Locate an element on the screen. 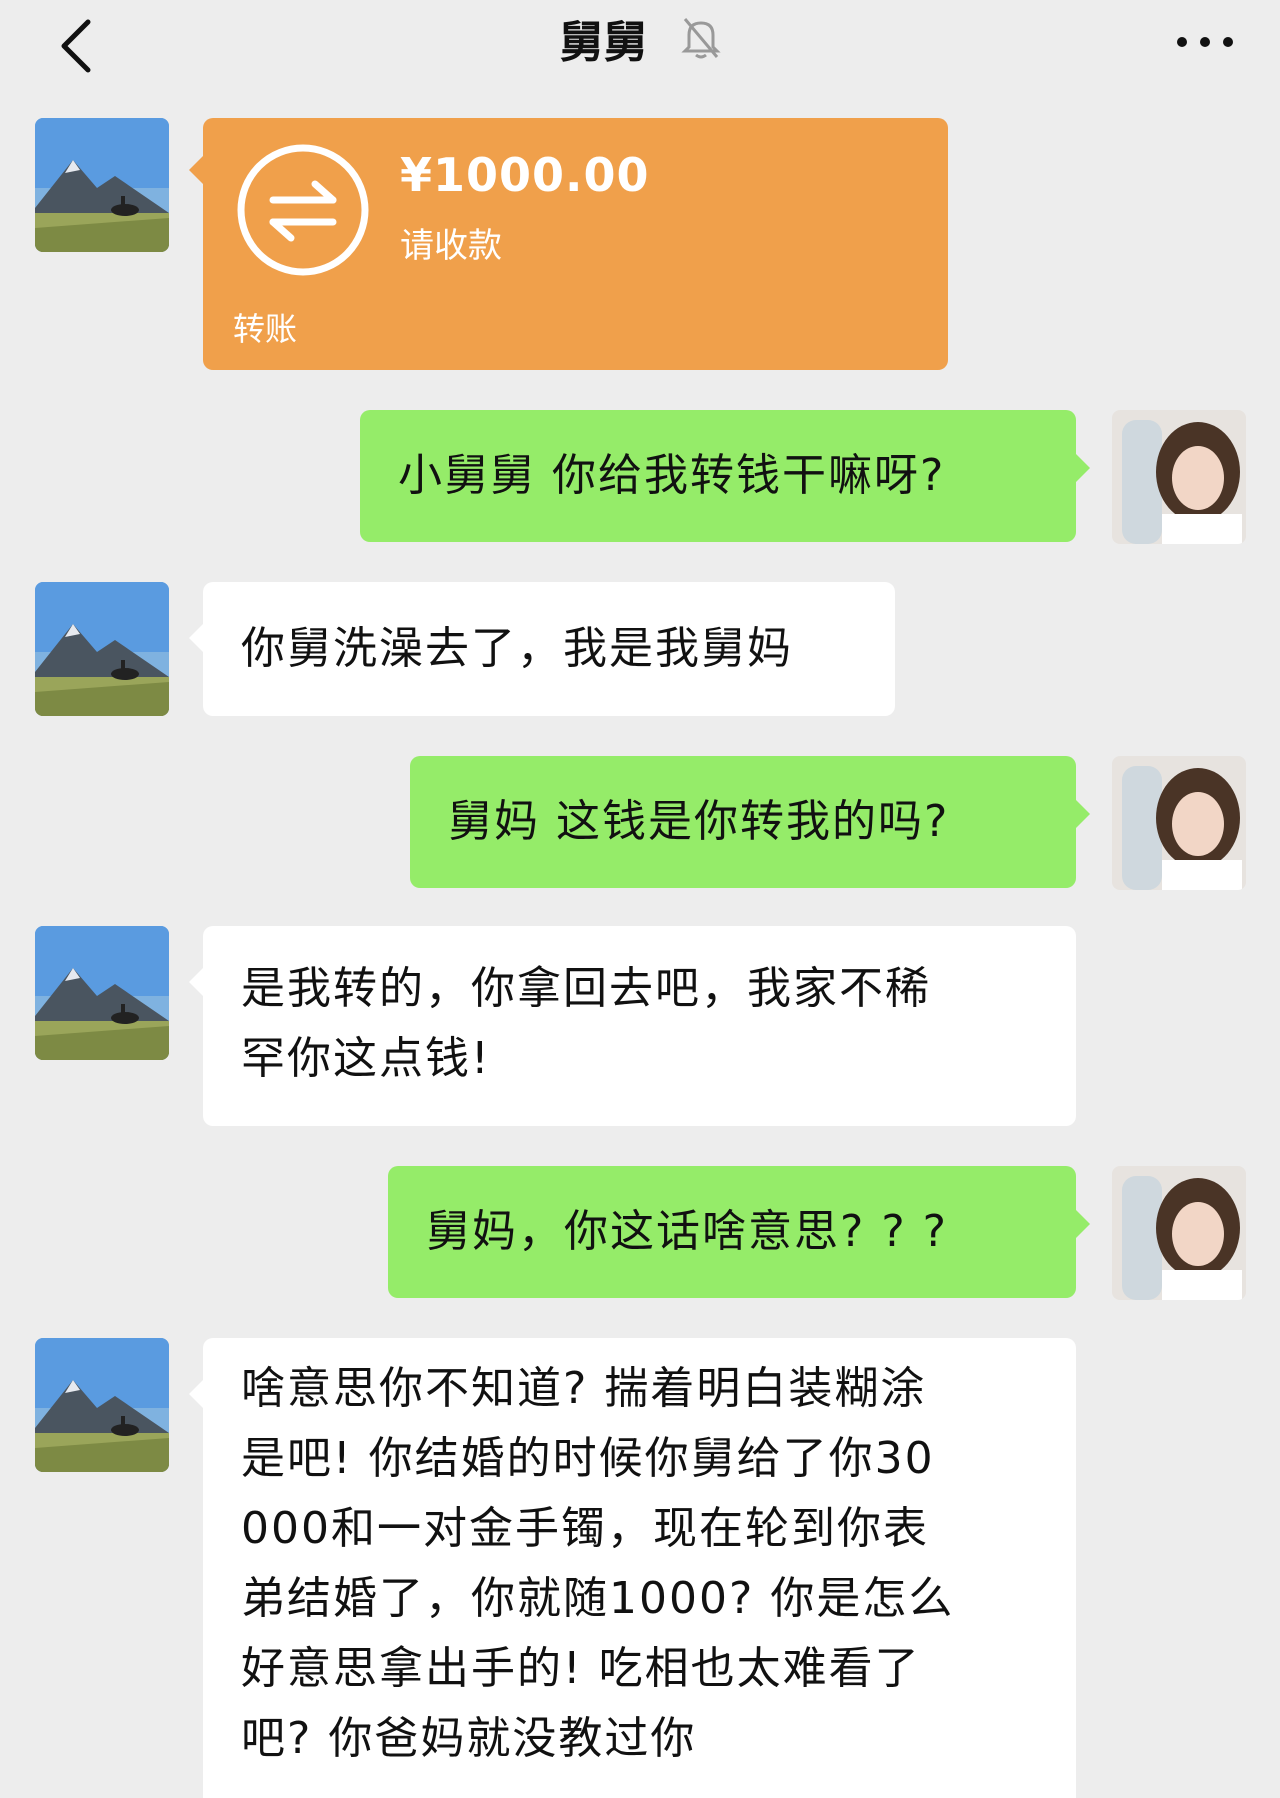  message-bubble-other: 你舅洗澡去了，我是我舅妈 is located at coordinates (542, 649).